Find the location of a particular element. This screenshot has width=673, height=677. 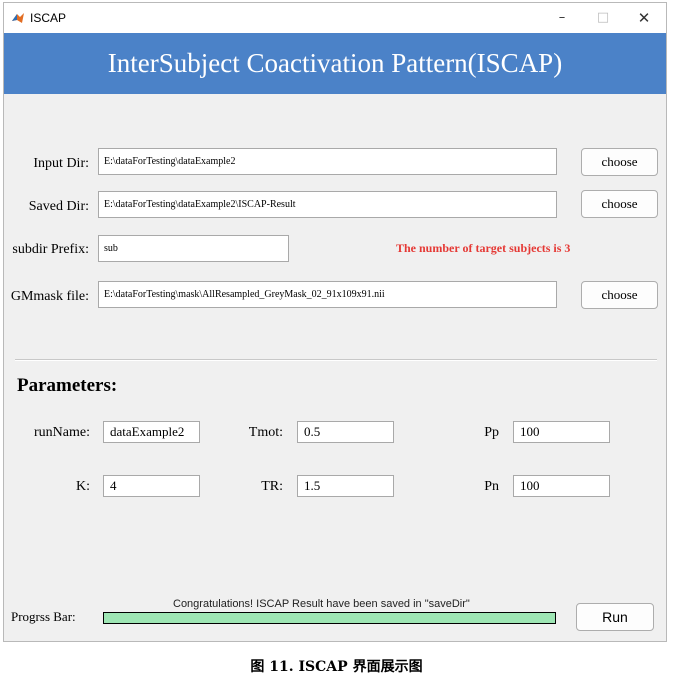

run-name-field: dataExample2 is located at coordinates (151, 432).